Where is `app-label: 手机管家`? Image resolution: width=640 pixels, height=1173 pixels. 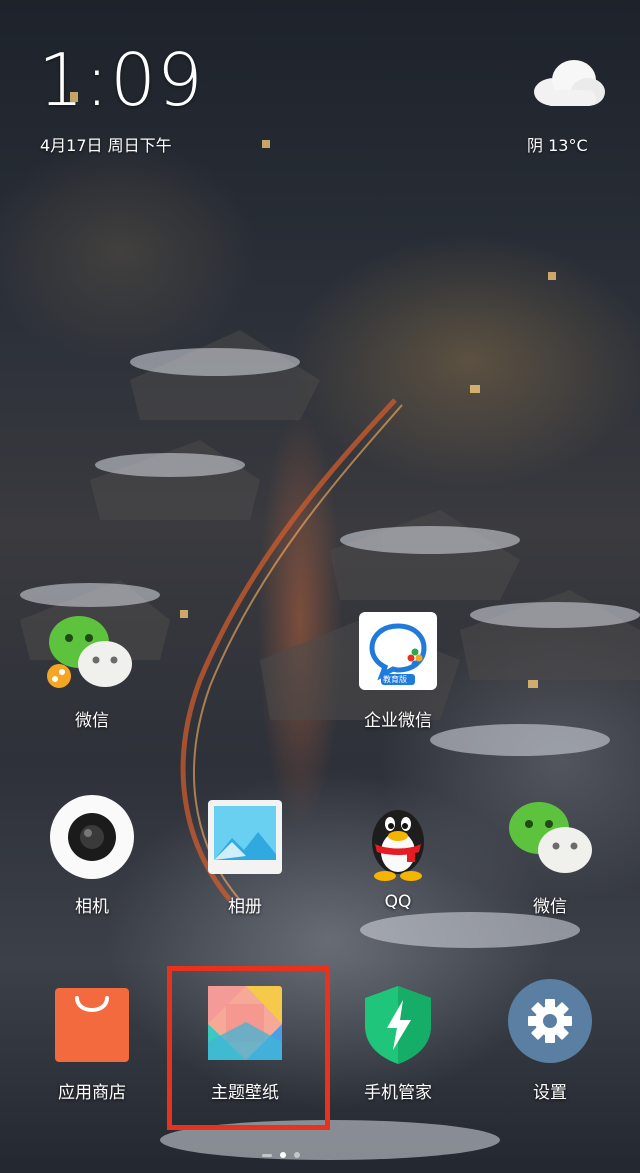 app-label: 手机管家 is located at coordinates (398, 1093).